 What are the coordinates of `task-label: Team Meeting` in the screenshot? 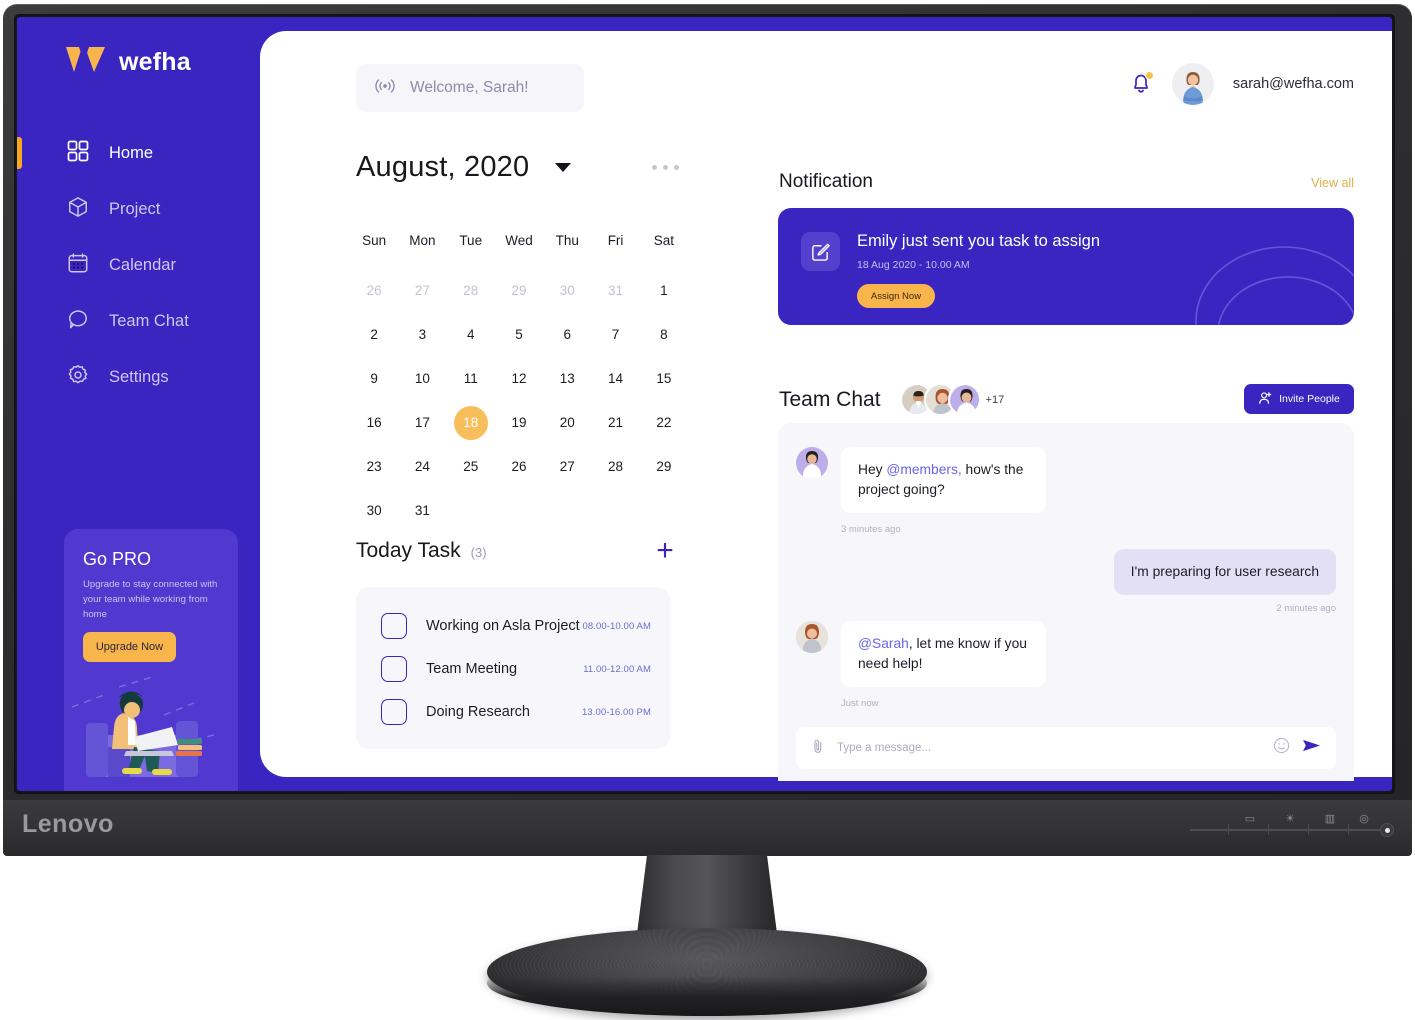 It's located at (472, 669).